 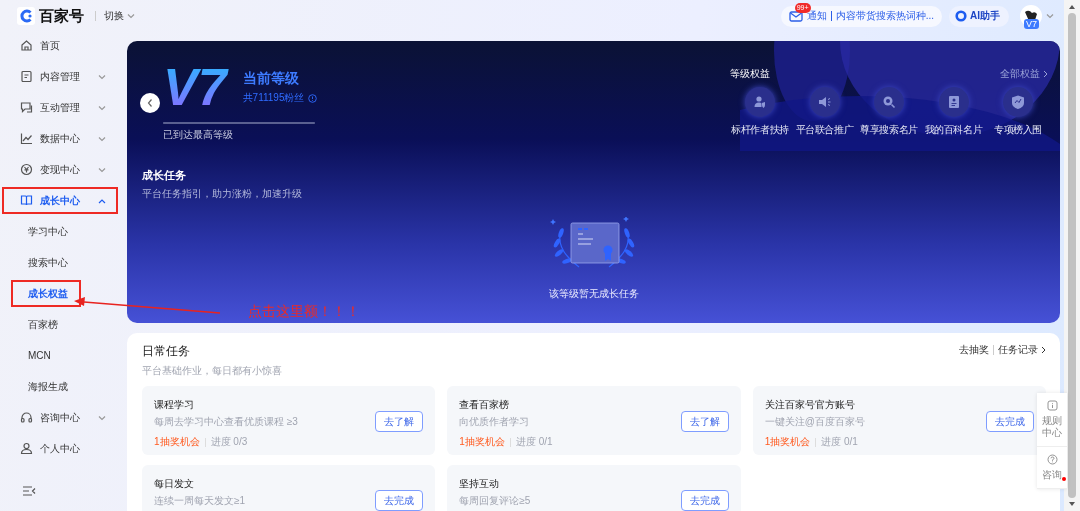 I want to click on chat-icon, so click(x=26, y=107).